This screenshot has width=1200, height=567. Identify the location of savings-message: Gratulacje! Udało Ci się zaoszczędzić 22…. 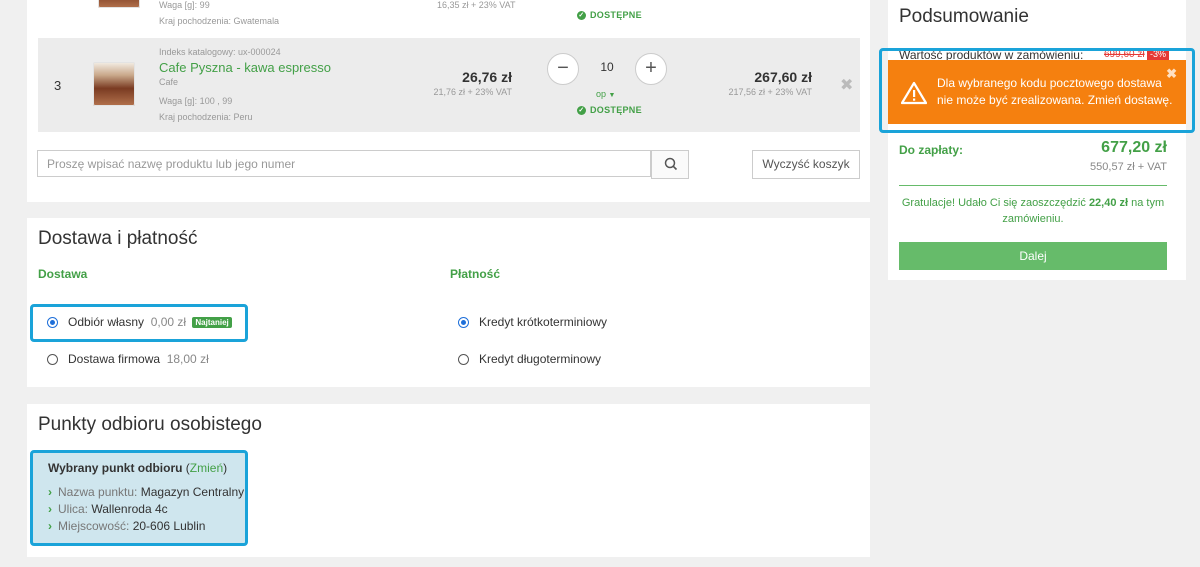
(1033, 211).